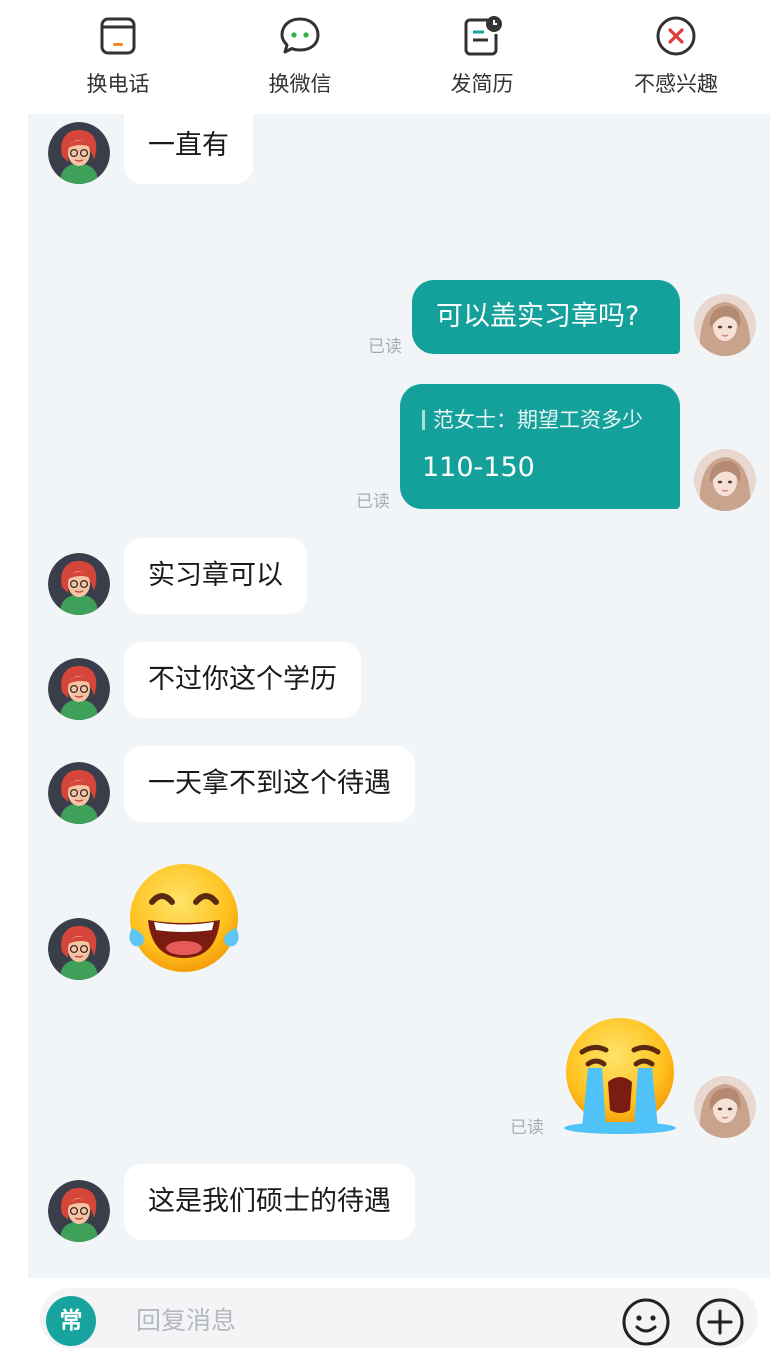  What do you see at coordinates (300, 84) in the screenshot?
I see `swap-wechat-label: 换微信` at bounding box center [300, 84].